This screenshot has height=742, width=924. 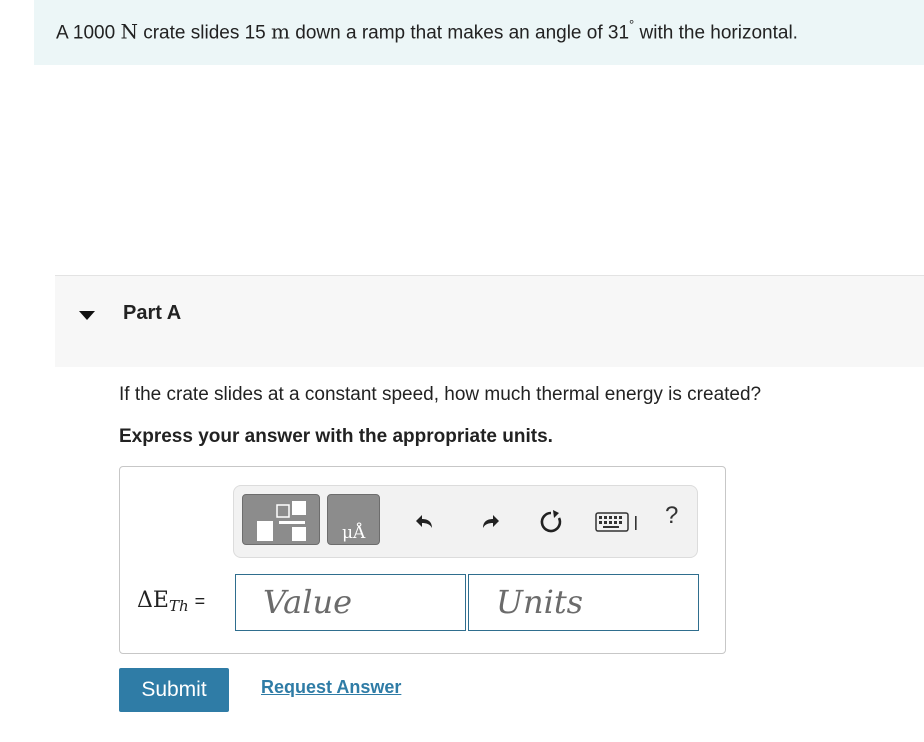 I want to click on reset-icon, so click(x=551, y=522).